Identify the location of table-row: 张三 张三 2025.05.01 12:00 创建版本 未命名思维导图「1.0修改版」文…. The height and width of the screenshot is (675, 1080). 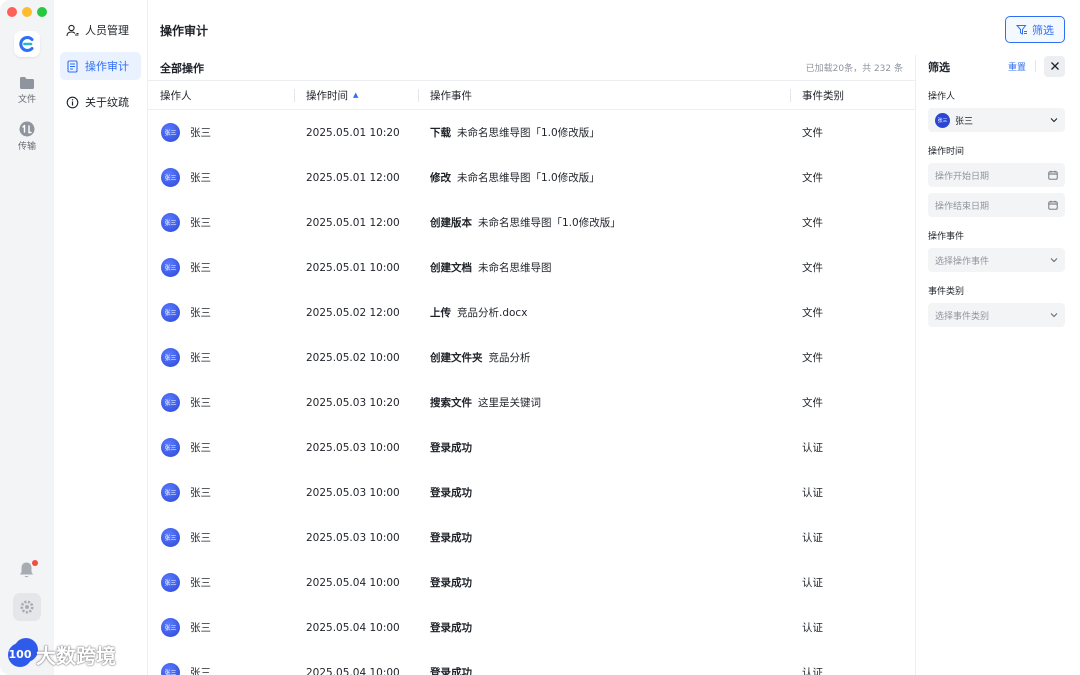
(531, 222).